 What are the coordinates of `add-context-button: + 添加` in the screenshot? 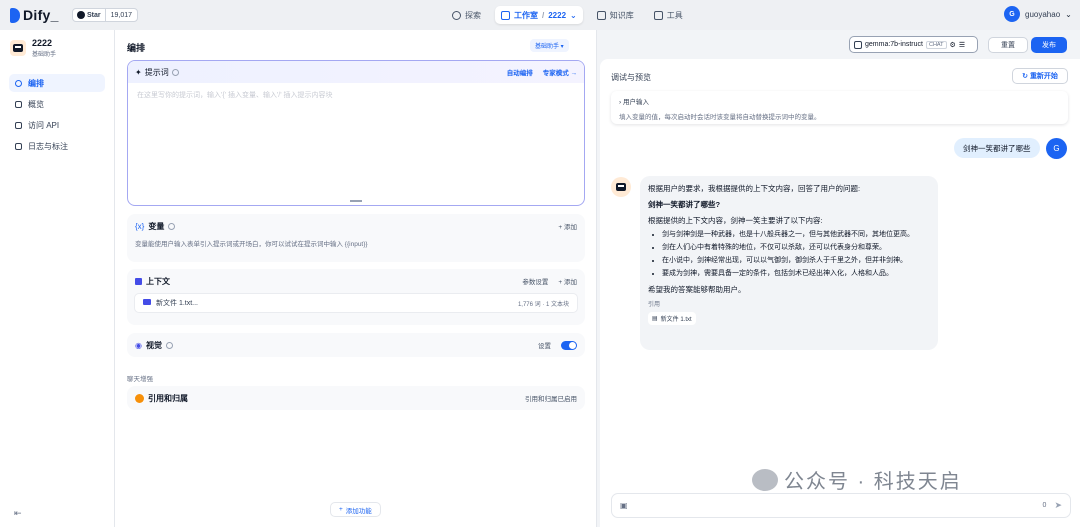 It's located at (567, 281).